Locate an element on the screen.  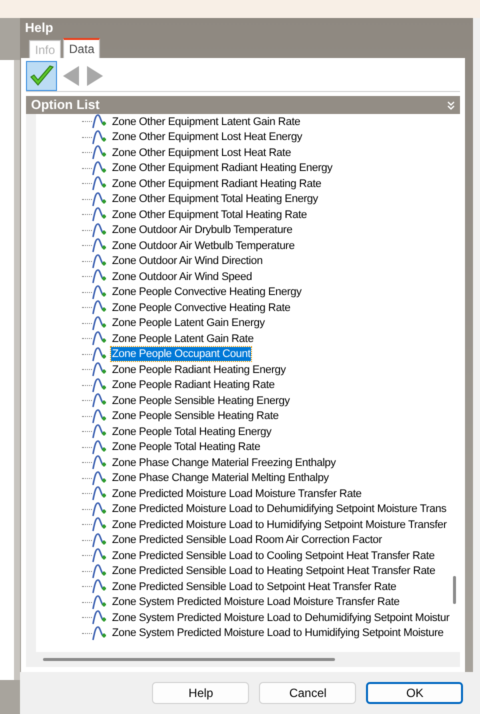
option-item: Zone Predicted Moisture Load to Humidifying Setpoint Moisture Transfer is located at coordinates (279, 525).